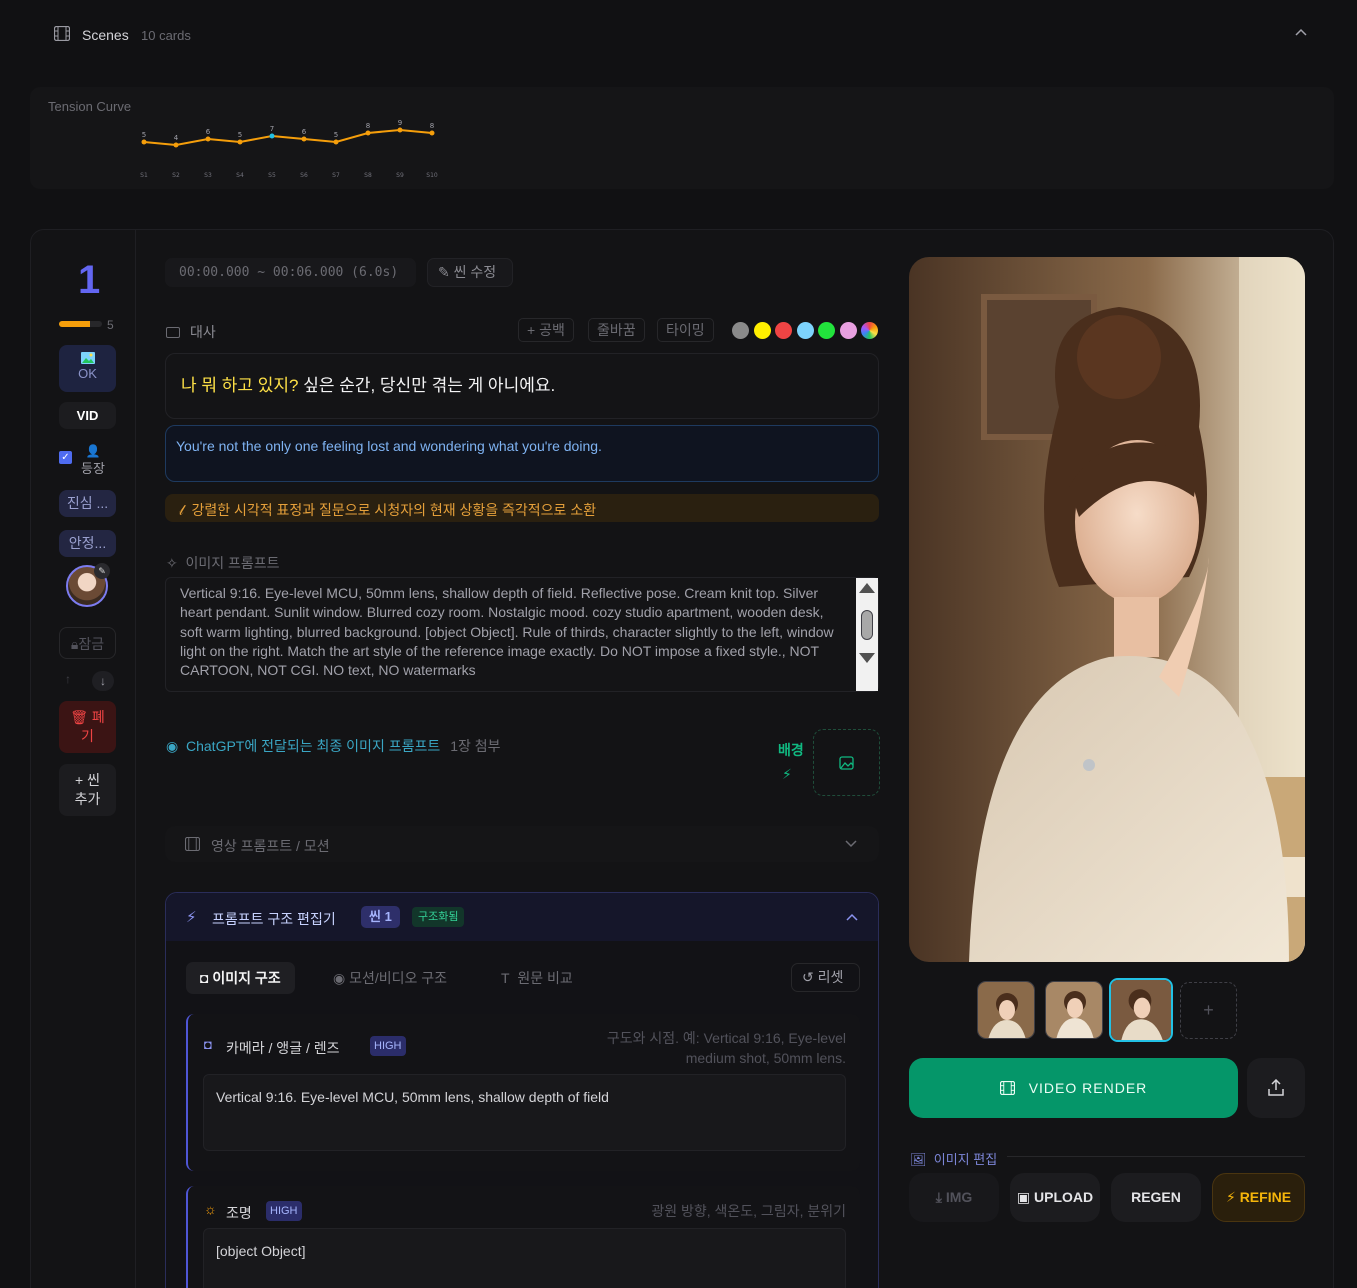  What do you see at coordinates (210, 1209) in the screenshot?
I see `sun-icon: ☼` at bounding box center [210, 1209].